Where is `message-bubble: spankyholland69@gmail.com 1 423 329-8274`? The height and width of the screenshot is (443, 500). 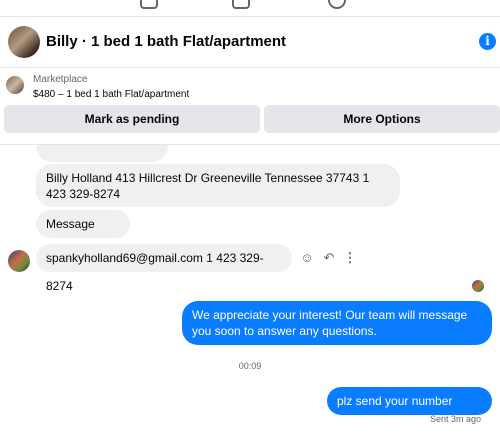 message-bubble: spankyholland69@gmail.com 1 423 329-8274 is located at coordinates (164, 268).